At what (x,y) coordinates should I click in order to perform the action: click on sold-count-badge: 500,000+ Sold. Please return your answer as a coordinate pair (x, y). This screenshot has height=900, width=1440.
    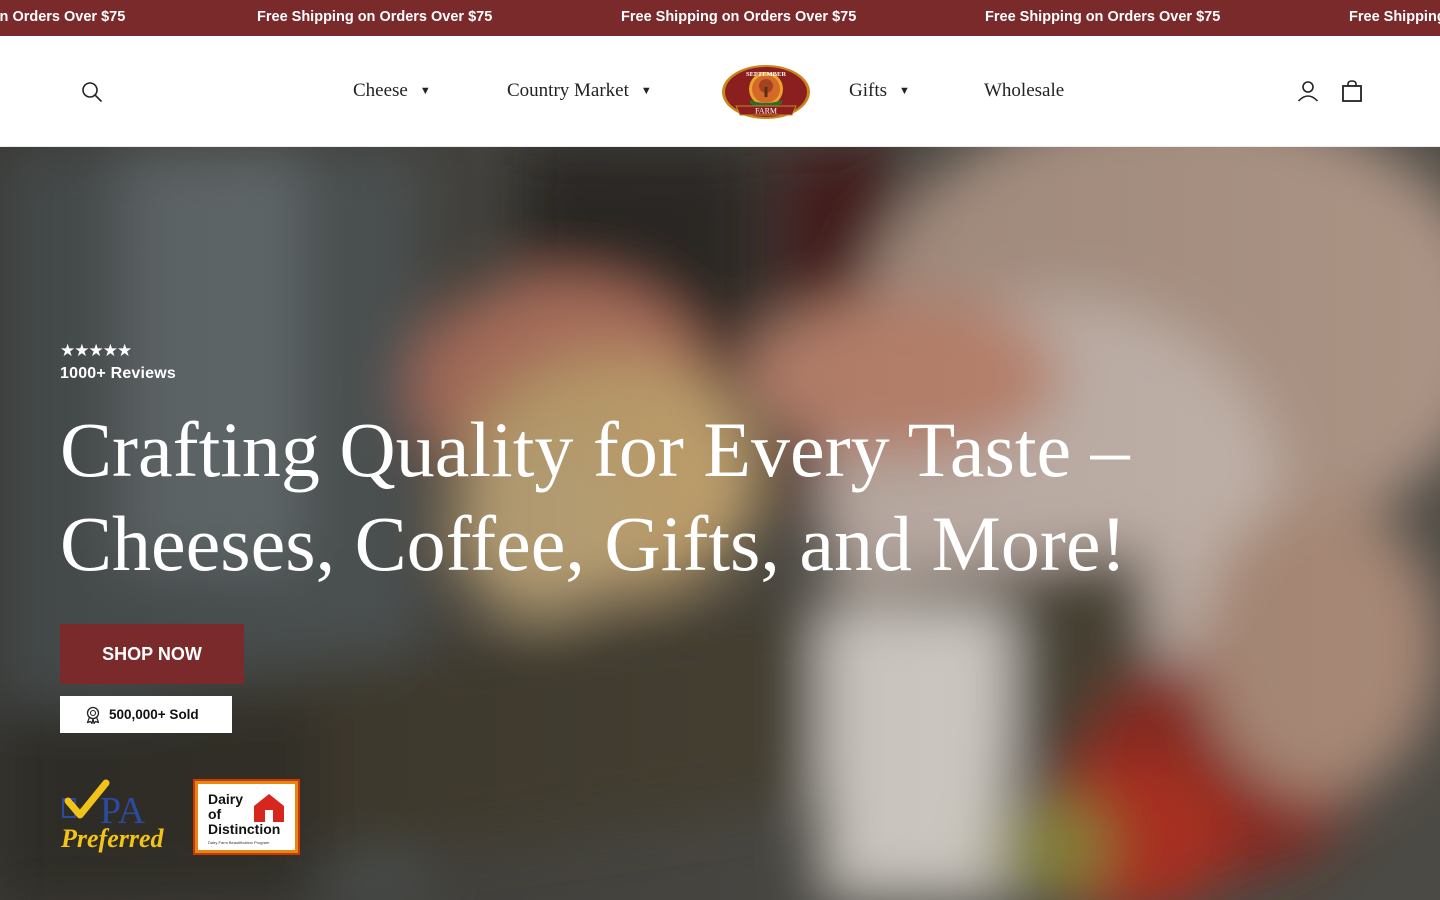
    Looking at the image, I should click on (146, 714).